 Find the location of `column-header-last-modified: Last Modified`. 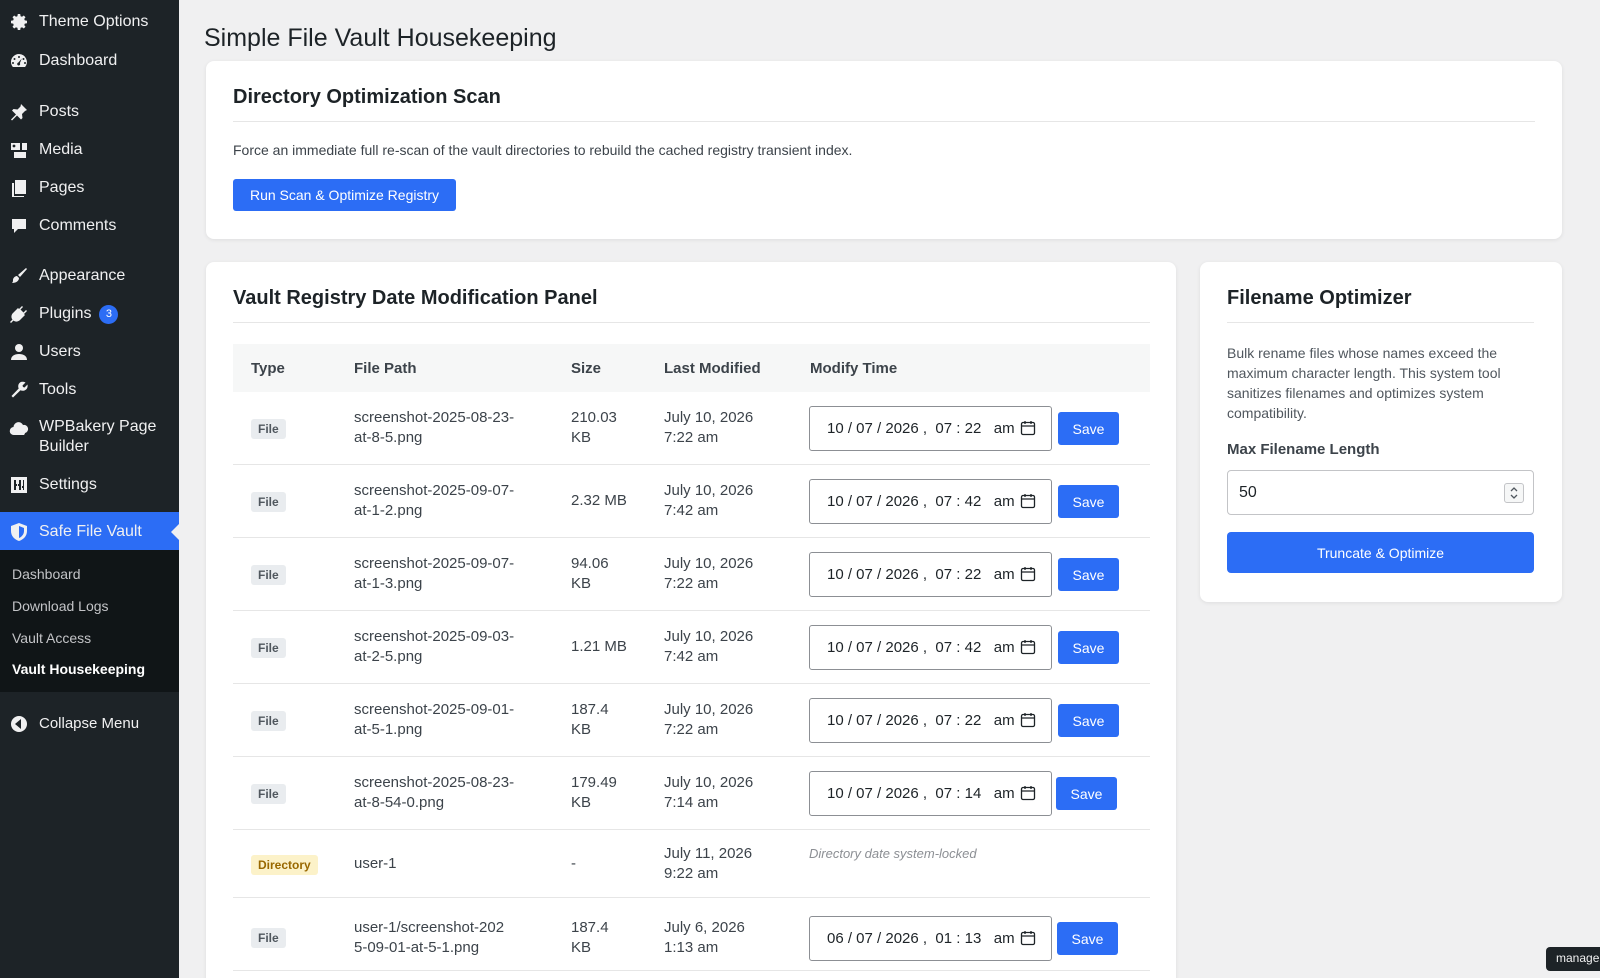

column-header-last-modified: Last Modified is located at coordinates (712, 368).